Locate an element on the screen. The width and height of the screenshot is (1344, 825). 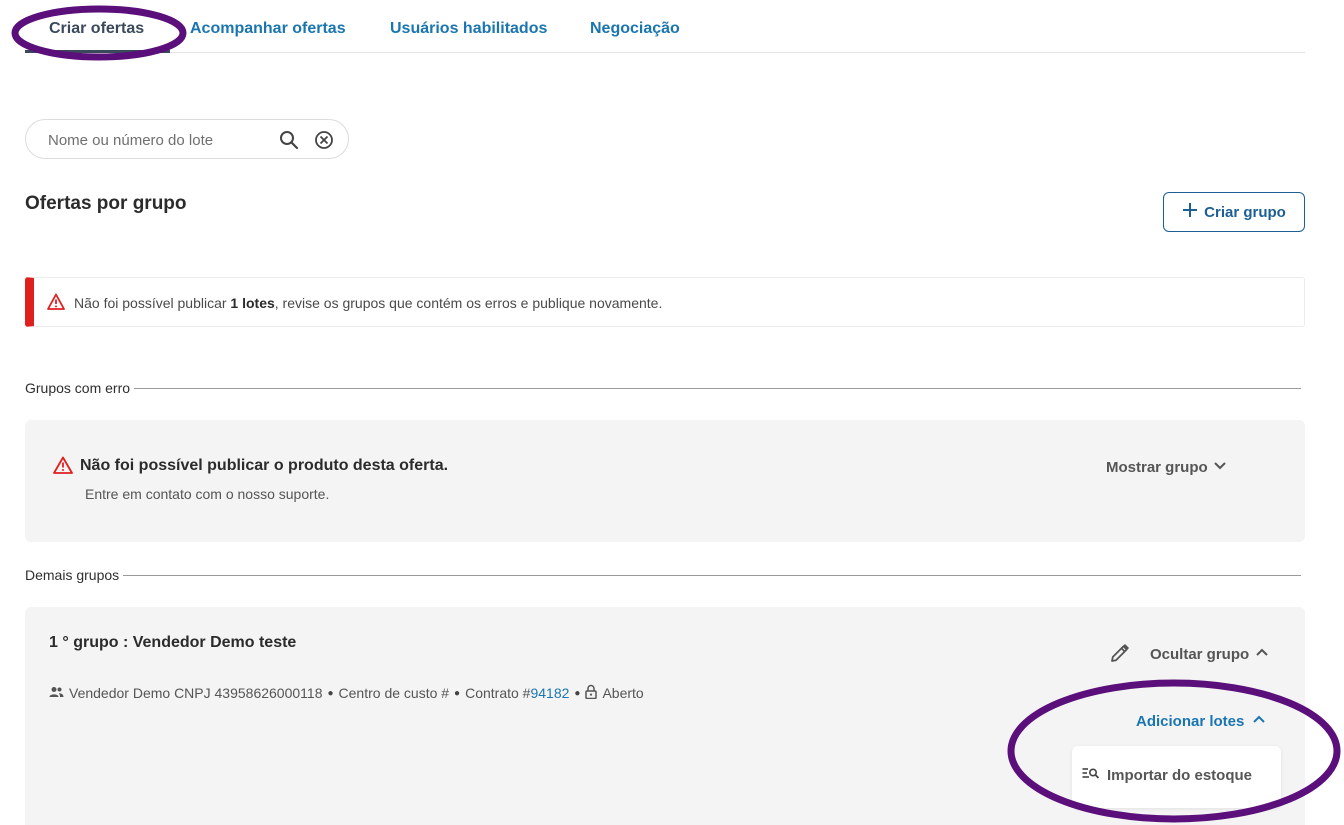
active-tab-indicator is located at coordinates (97, 51).